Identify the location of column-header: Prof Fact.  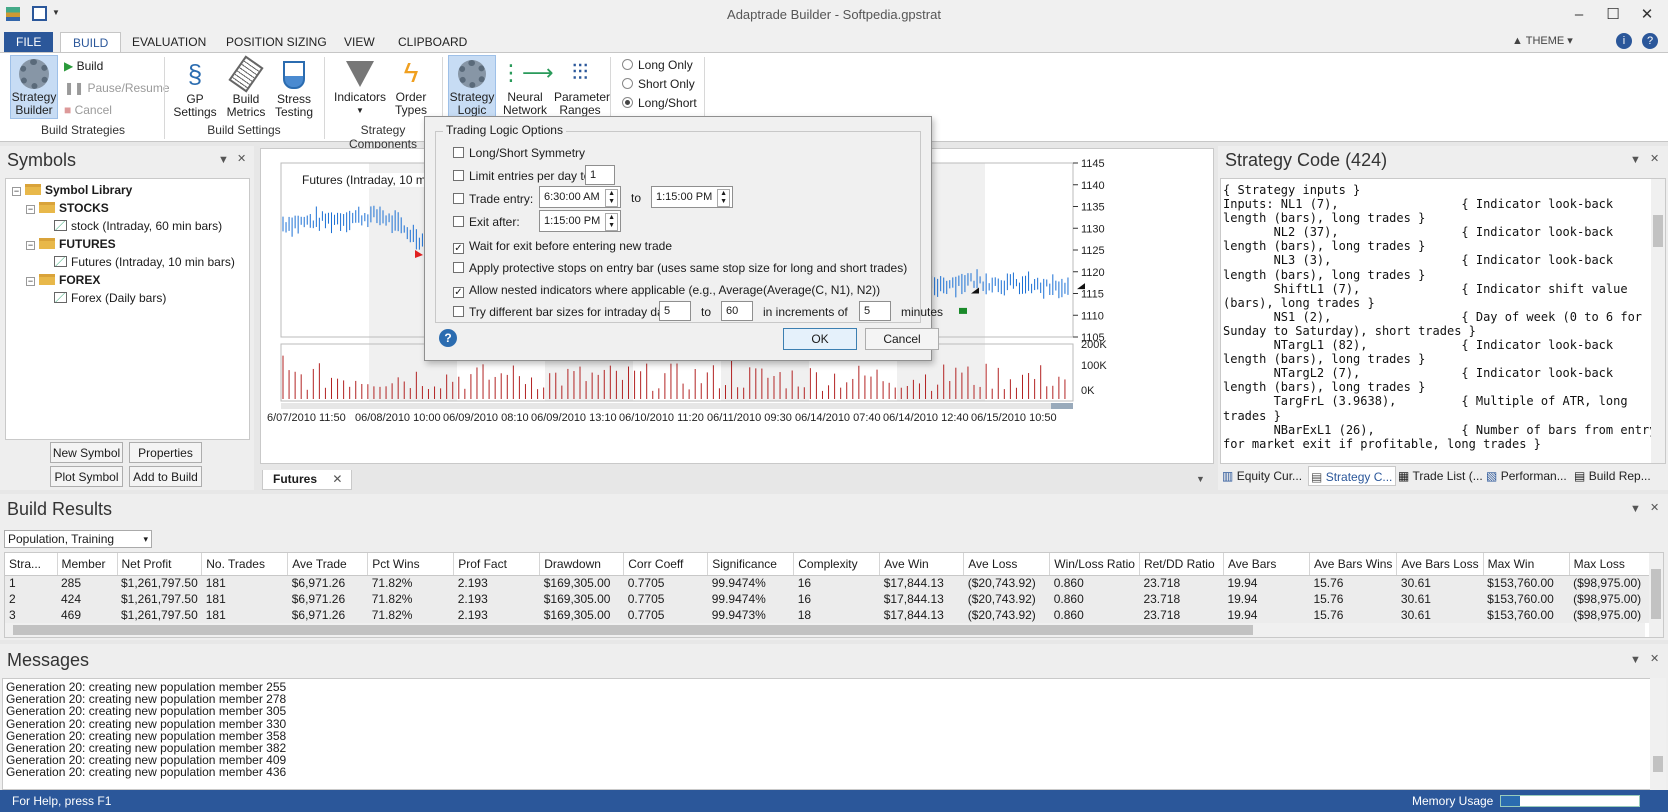
(497, 564).